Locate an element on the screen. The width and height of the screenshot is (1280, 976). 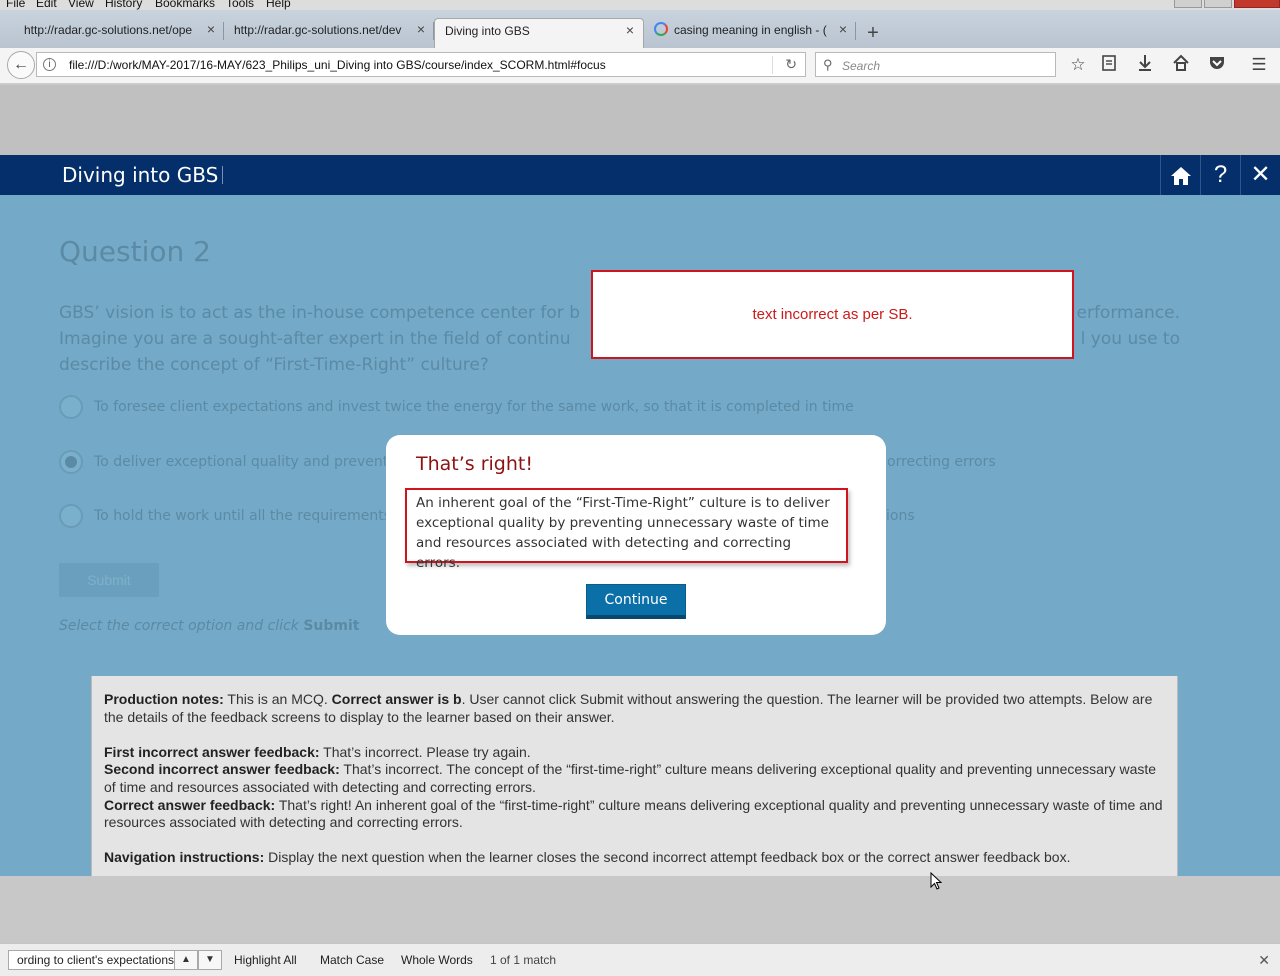
window-controls is located at coordinates (1226, 4).